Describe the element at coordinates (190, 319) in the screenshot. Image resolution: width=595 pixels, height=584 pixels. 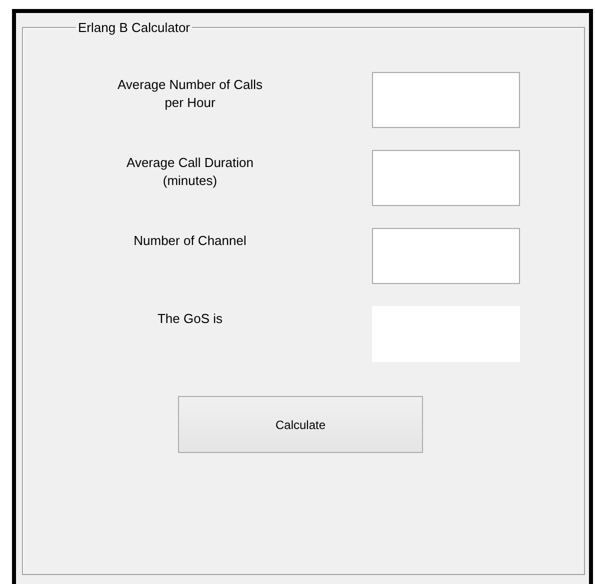
I see `field-label: The GoS is` at that location.